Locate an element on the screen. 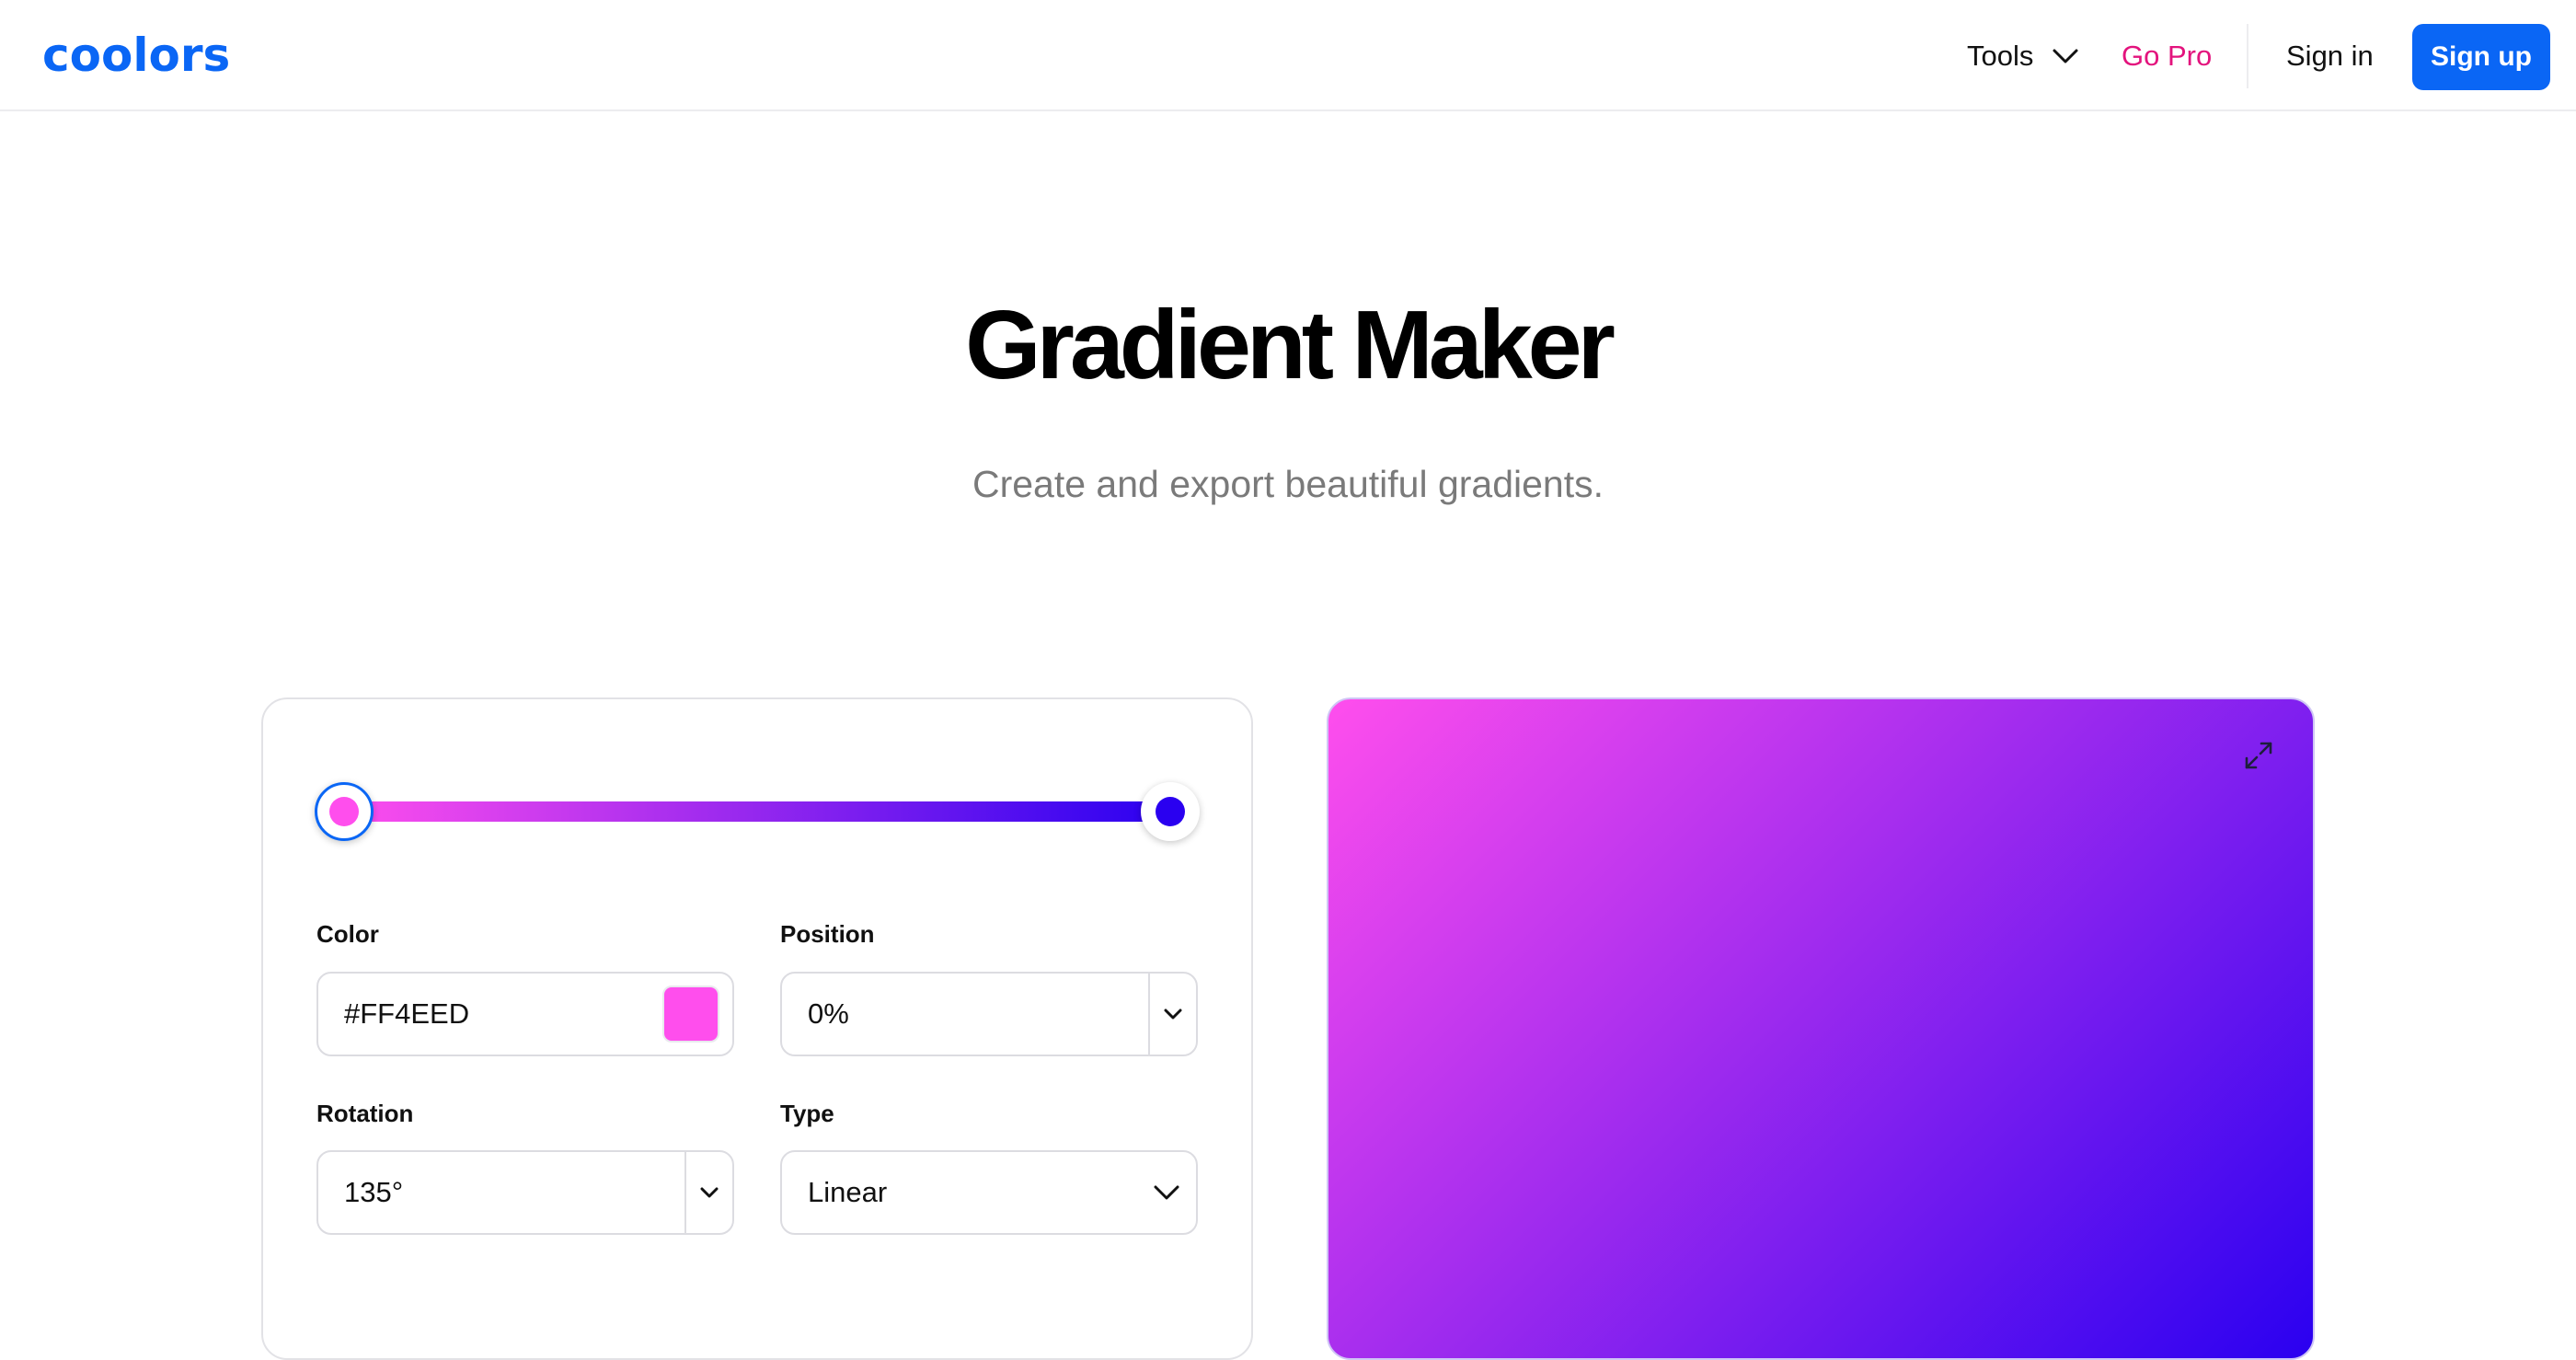  position-input: 0% is located at coordinates (965, 1014).